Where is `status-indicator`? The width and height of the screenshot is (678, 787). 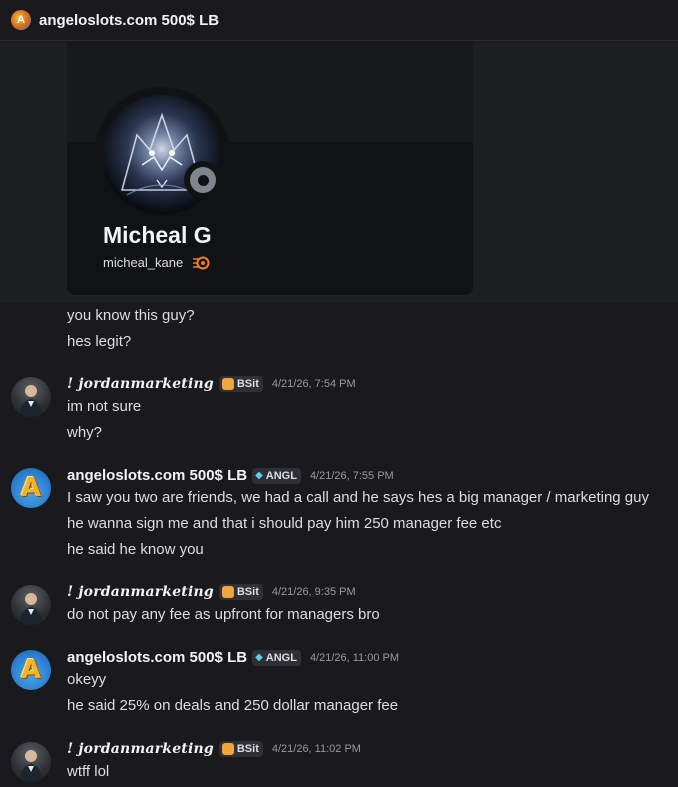 status-indicator is located at coordinates (203, 180).